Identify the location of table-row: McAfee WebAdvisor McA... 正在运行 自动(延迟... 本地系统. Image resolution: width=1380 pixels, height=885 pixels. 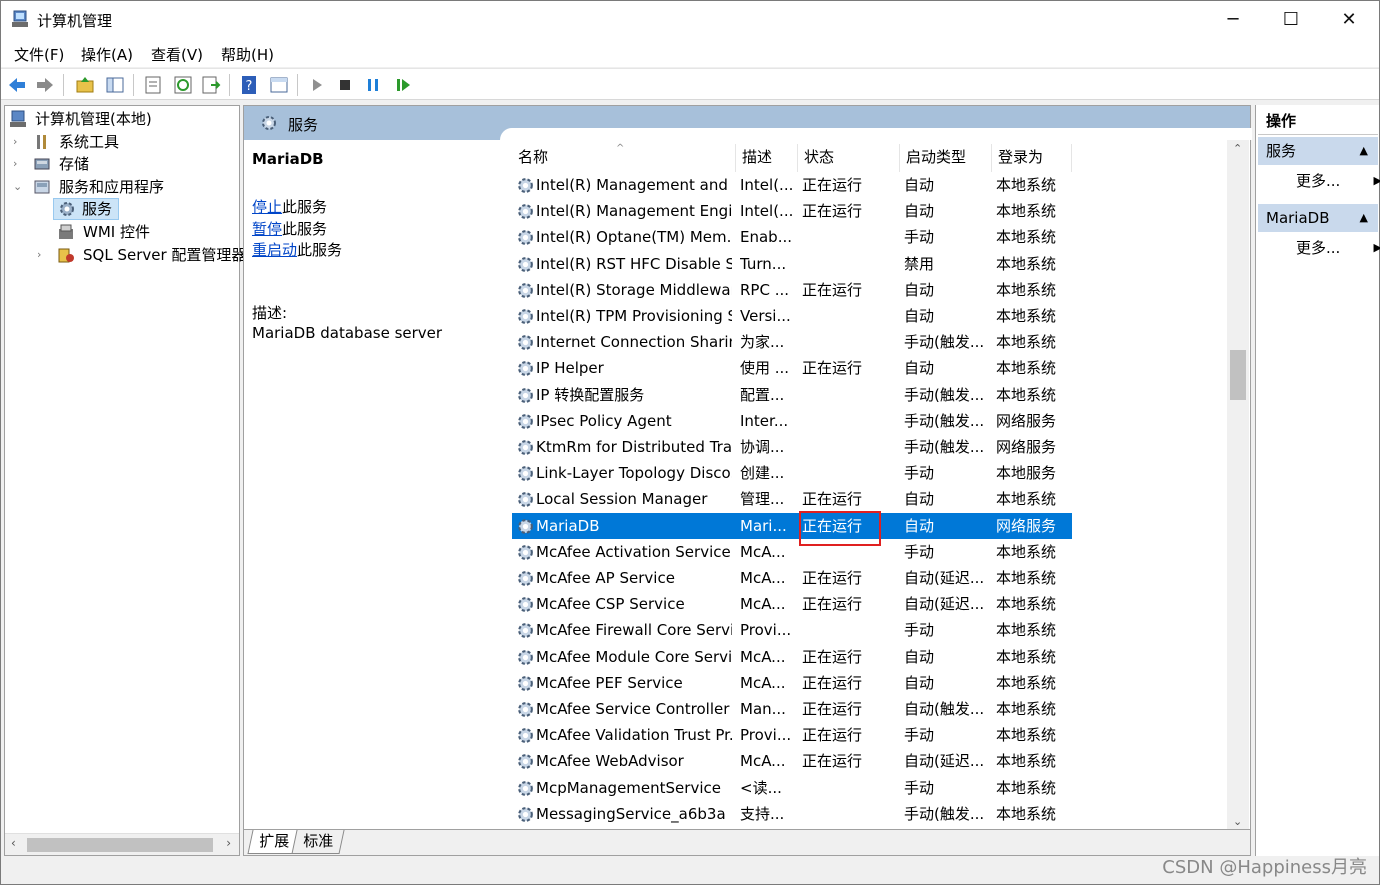
(792, 761).